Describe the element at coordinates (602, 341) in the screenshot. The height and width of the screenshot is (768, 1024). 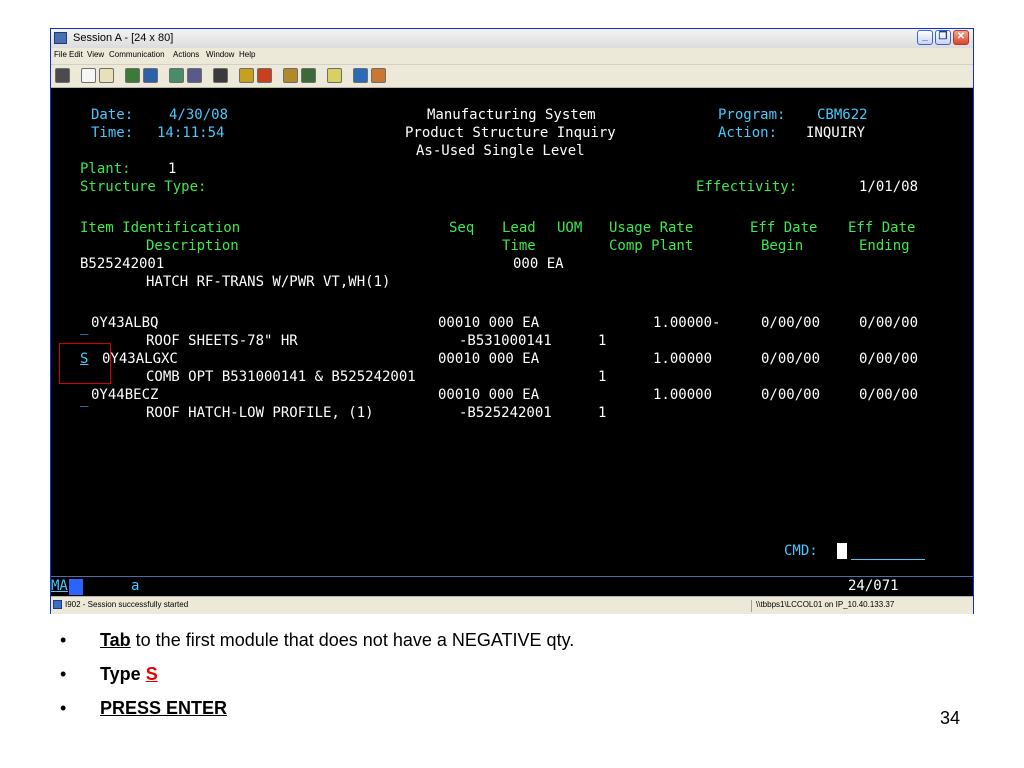
I see `row1-comp-plant: 1` at that location.